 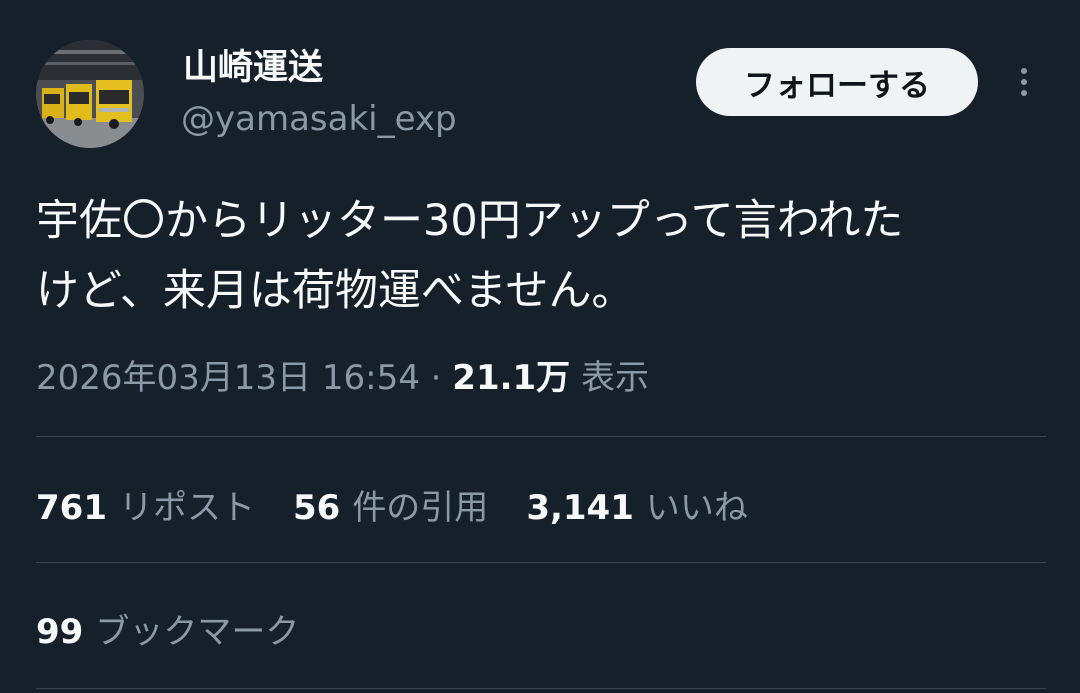 I want to click on follow-button: フォローする, so click(x=837, y=82).